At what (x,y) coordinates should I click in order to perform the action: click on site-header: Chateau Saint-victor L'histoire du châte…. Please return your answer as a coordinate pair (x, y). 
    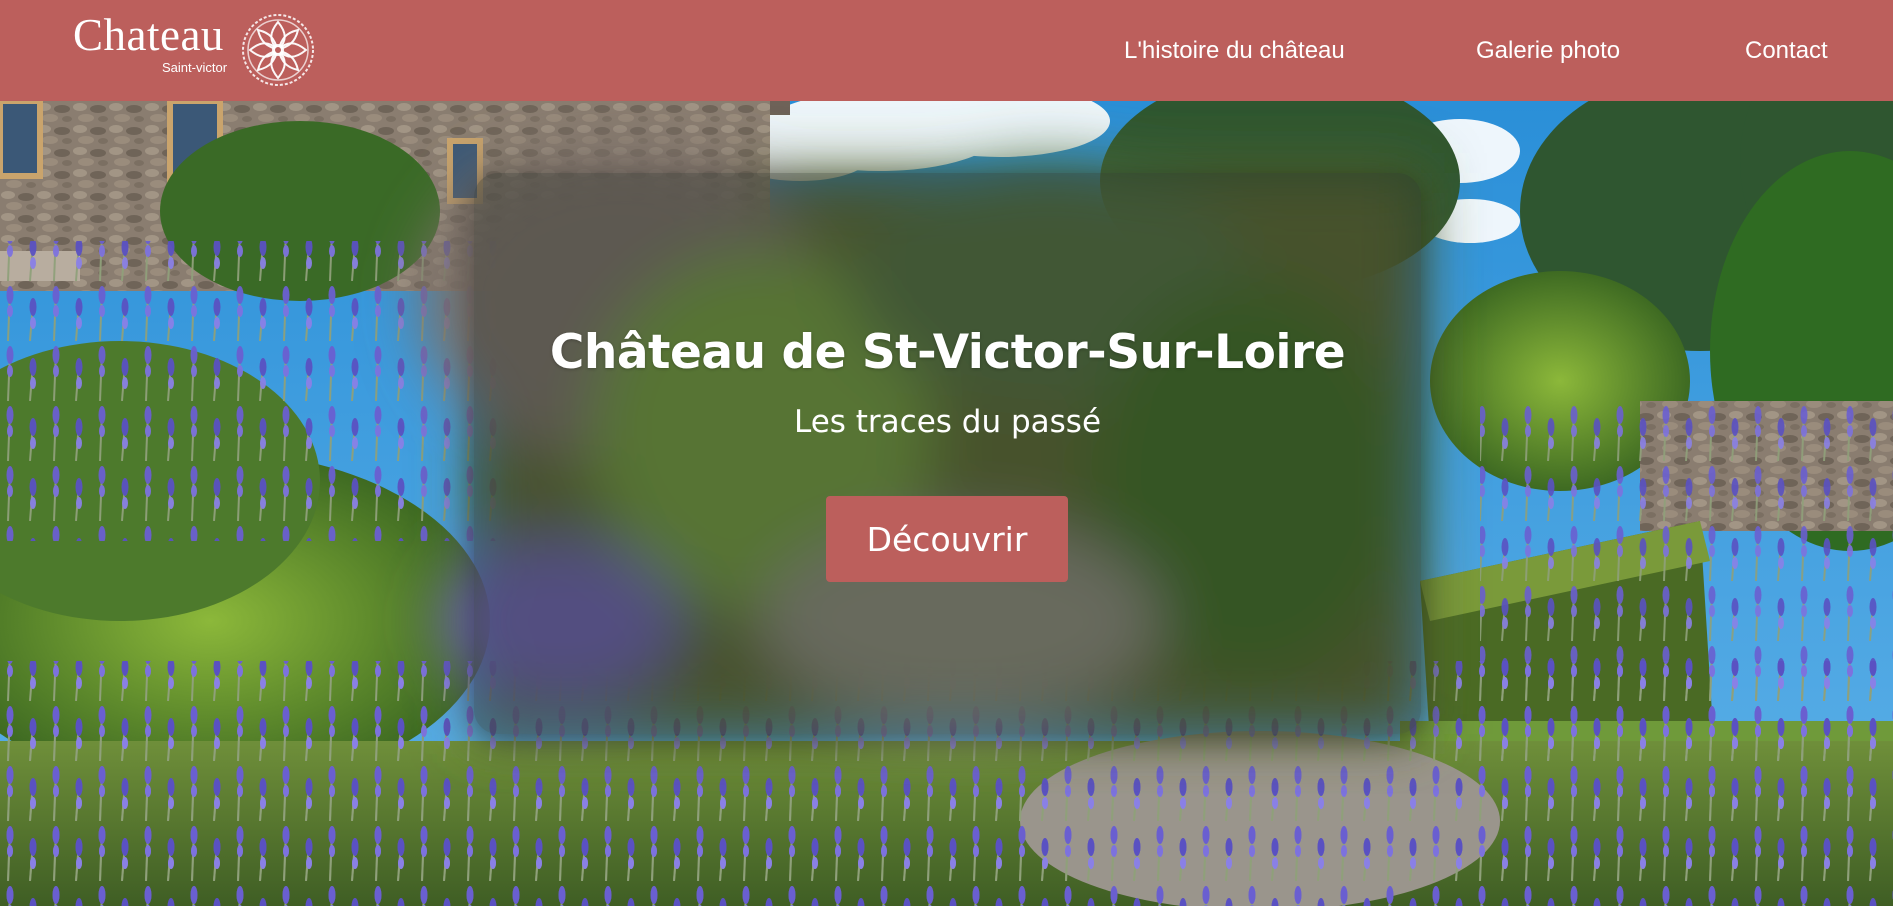
    Looking at the image, I should click on (946, 50).